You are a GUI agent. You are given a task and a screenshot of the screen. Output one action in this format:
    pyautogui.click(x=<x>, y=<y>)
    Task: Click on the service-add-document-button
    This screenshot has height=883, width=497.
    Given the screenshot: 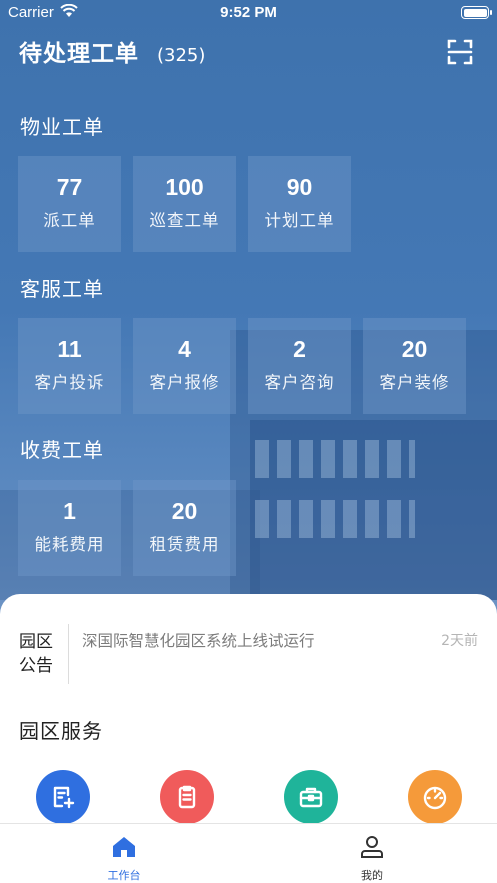 What is the action you would take?
    pyautogui.click(x=63, y=797)
    